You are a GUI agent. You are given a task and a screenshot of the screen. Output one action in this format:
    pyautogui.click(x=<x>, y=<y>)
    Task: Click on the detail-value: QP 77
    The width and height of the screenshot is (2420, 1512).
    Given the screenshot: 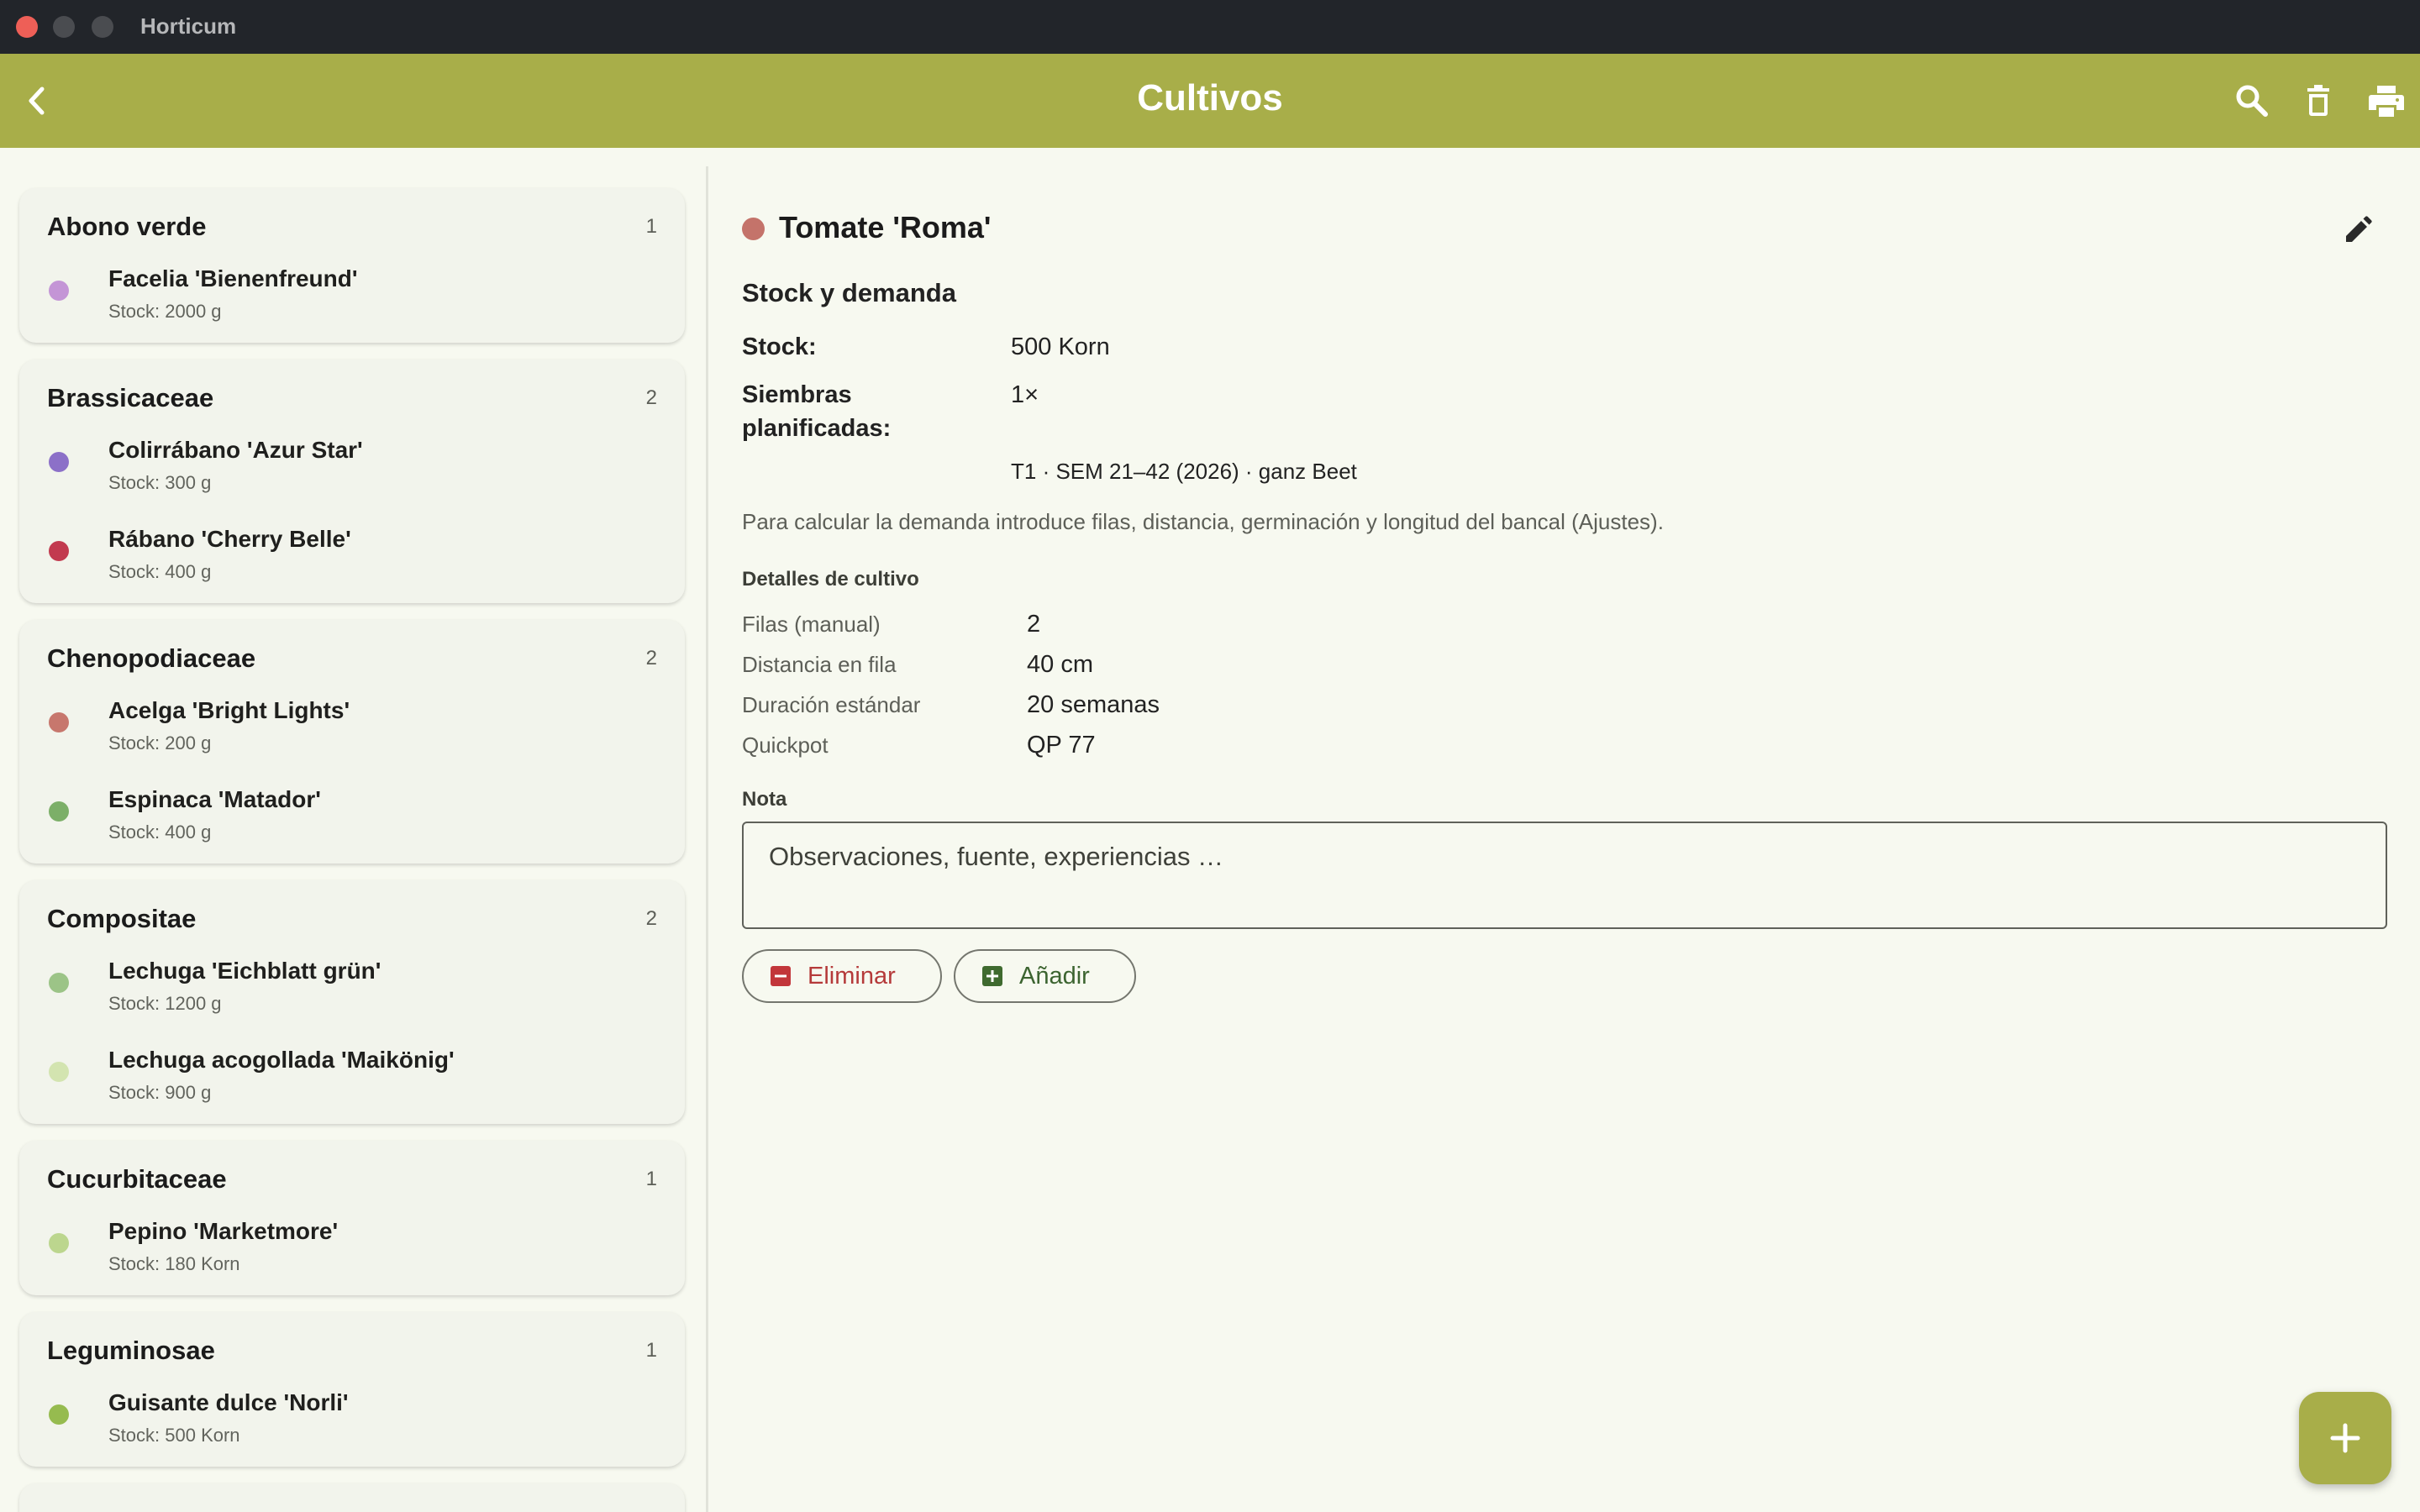 What is the action you would take?
    pyautogui.click(x=1061, y=745)
    